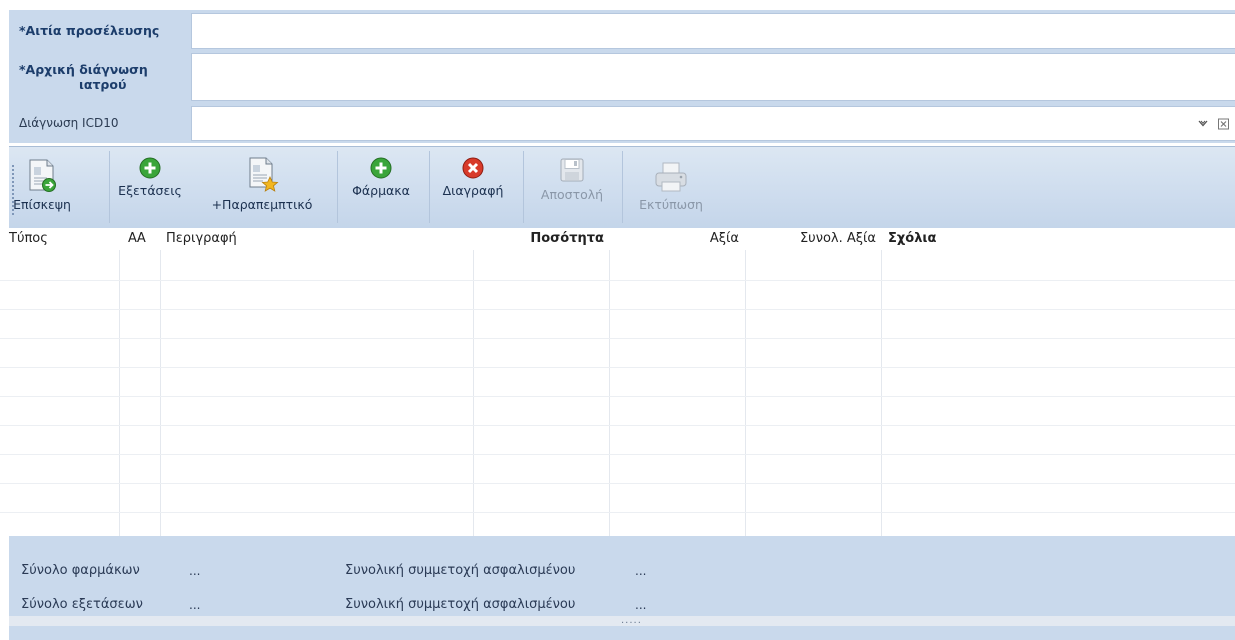 This screenshot has width=1235, height=640. I want to click on exams-copay-label: Συνολική συμμετοχή ασφαλισμένου, so click(460, 604).